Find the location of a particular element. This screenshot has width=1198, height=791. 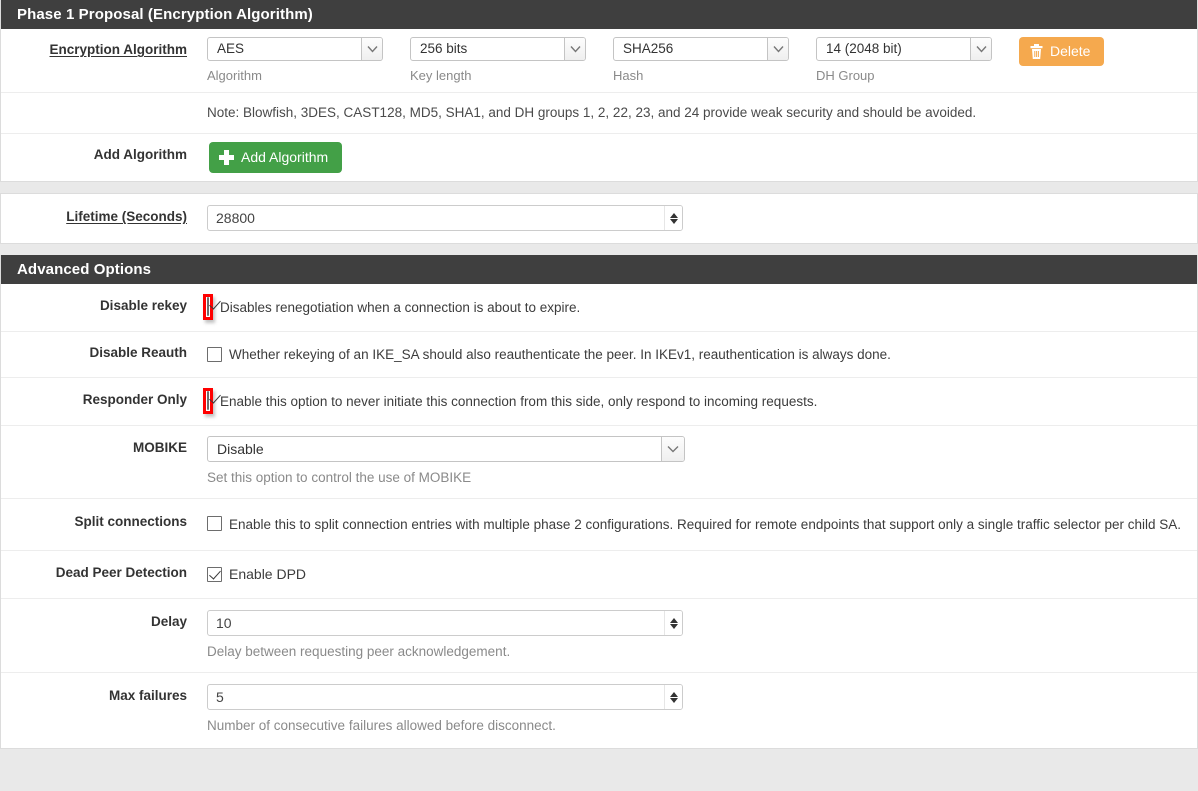

disable-rekey-label-cell: Disable rekey is located at coordinates (99, 298).